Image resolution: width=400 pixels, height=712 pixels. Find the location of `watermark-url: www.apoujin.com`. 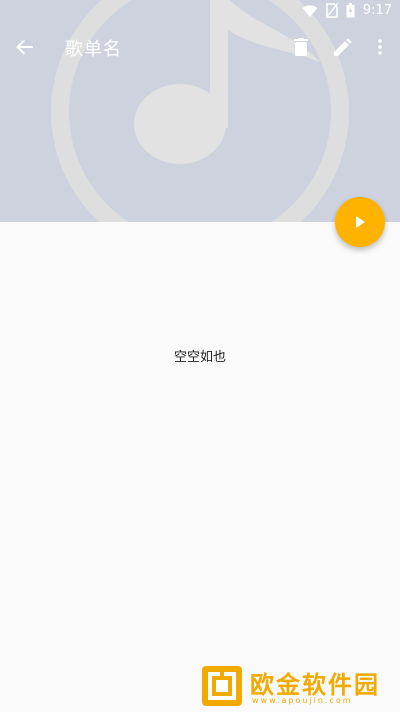

watermark-url: www.apoujin.com is located at coordinates (302, 700).